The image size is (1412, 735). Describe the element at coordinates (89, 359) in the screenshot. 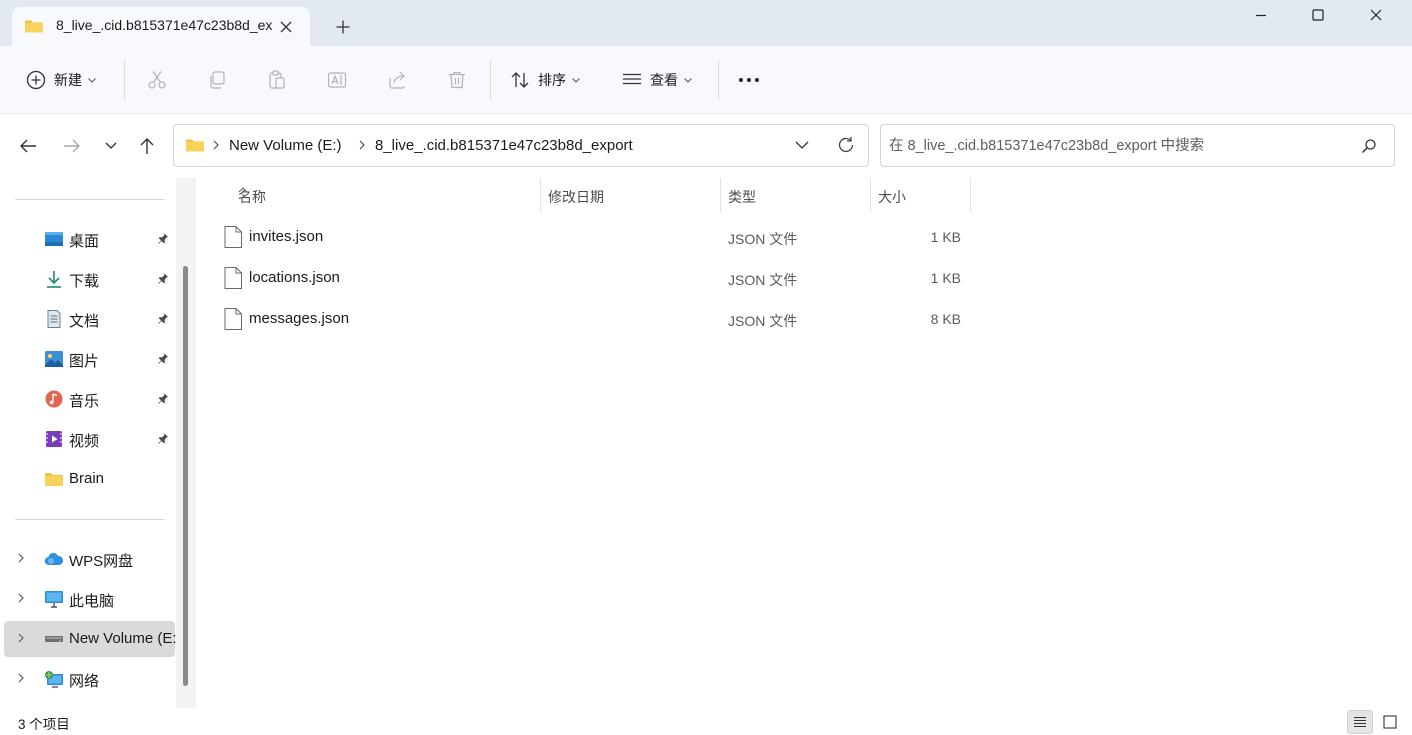

I see `sidebar-item-pictures: 图片` at that location.